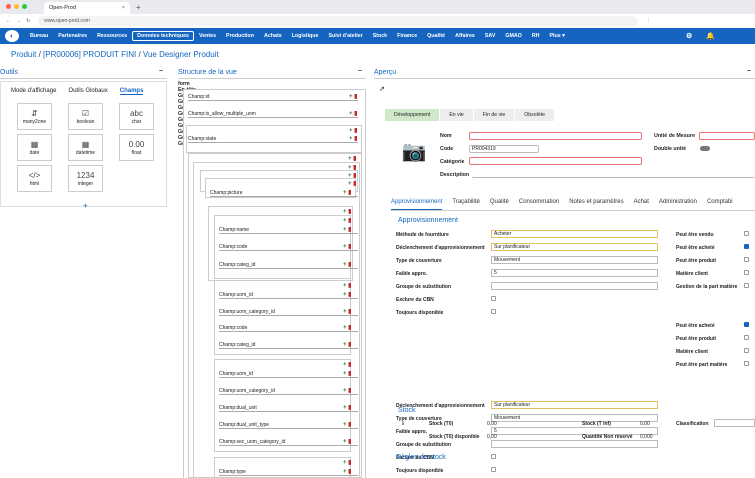  Describe the element at coordinates (499, 204) in the screenshot. I see `apercu-tab: Qualité` at that location.